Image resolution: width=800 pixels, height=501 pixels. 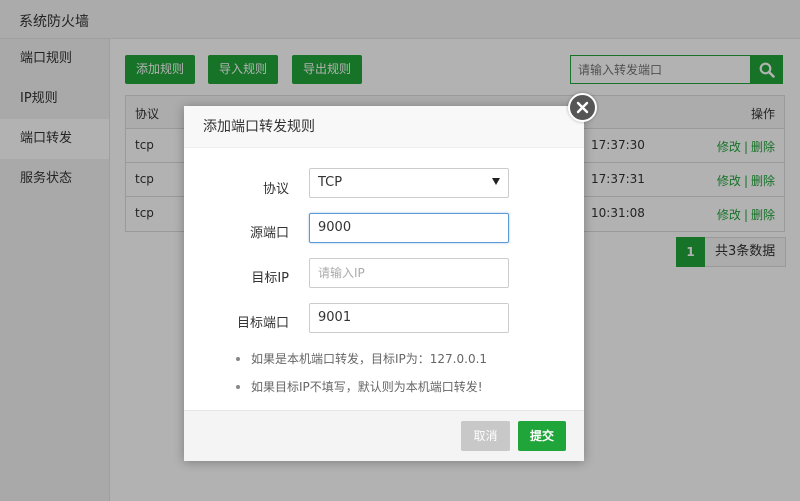 What do you see at coordinates (496, 181) in the screenshot?
I see `chevron-down-icon` at bounding box center [496, 181].